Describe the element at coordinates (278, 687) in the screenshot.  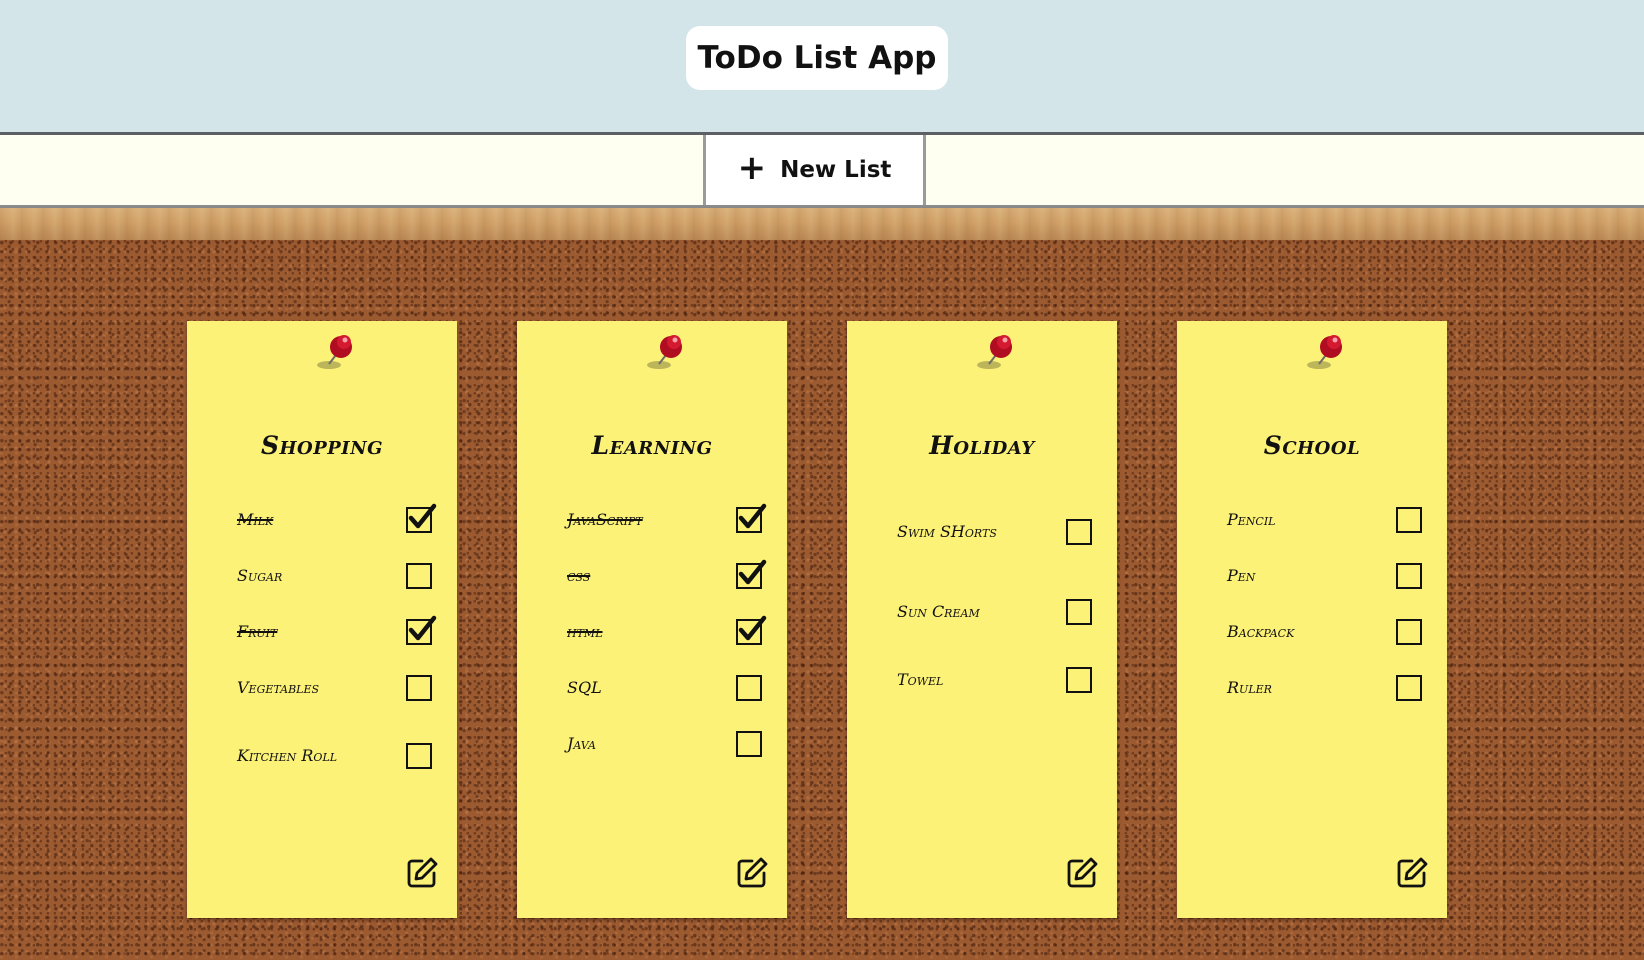
I see `item-label: Vegetables` at that location.